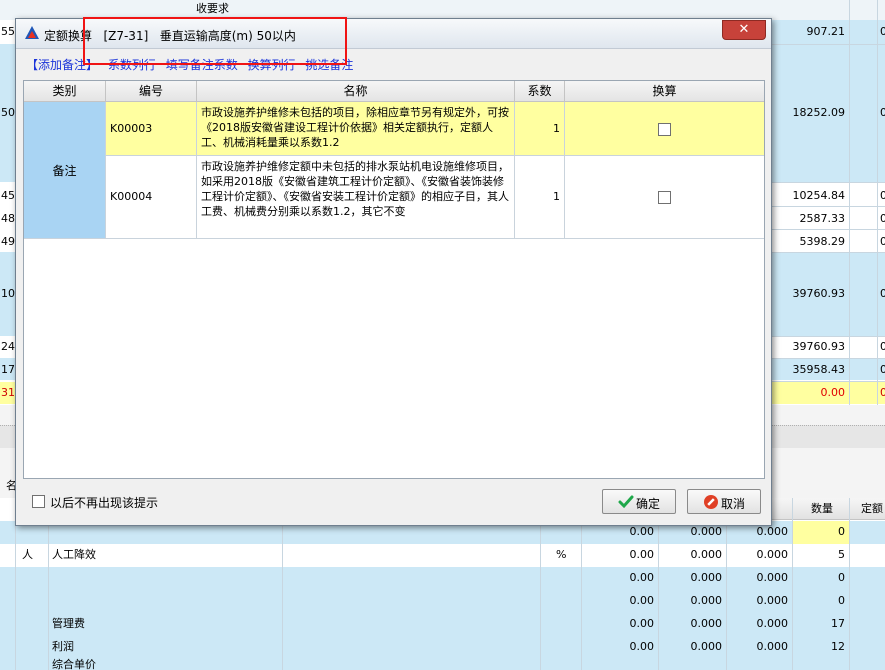  What do you see at coordinates (819, 195) in the screenshot?
I see `bg-value: 10254.84` at bounding box center [819, 195].